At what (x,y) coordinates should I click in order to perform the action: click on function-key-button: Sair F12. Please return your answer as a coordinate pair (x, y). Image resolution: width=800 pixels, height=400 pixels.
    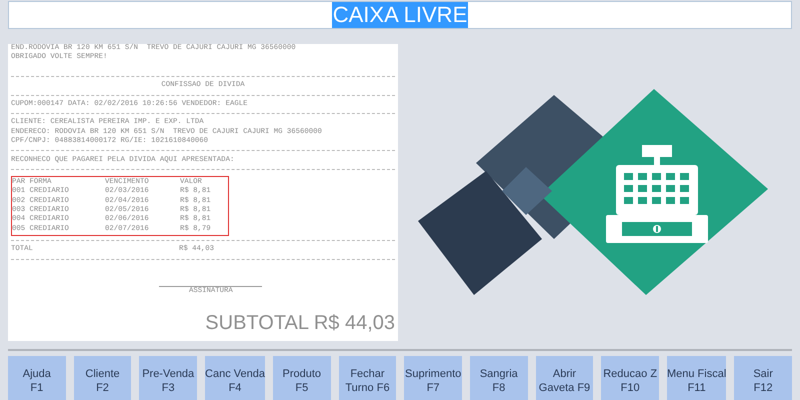
    Looking at the image, I should click on (763, 378).